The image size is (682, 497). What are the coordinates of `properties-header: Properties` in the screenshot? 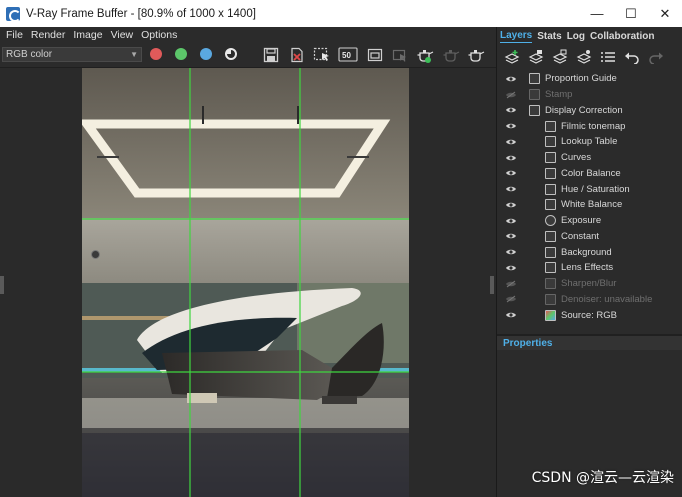 It's located at (589, 342).